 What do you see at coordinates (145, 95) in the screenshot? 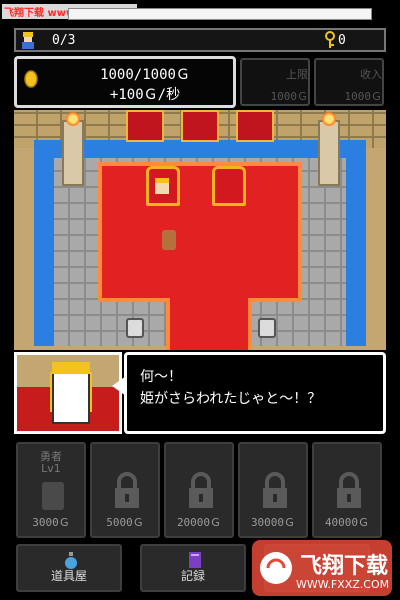
I see `gold-rate: +100Ｇ/秒` at bounding box center [145, 95].